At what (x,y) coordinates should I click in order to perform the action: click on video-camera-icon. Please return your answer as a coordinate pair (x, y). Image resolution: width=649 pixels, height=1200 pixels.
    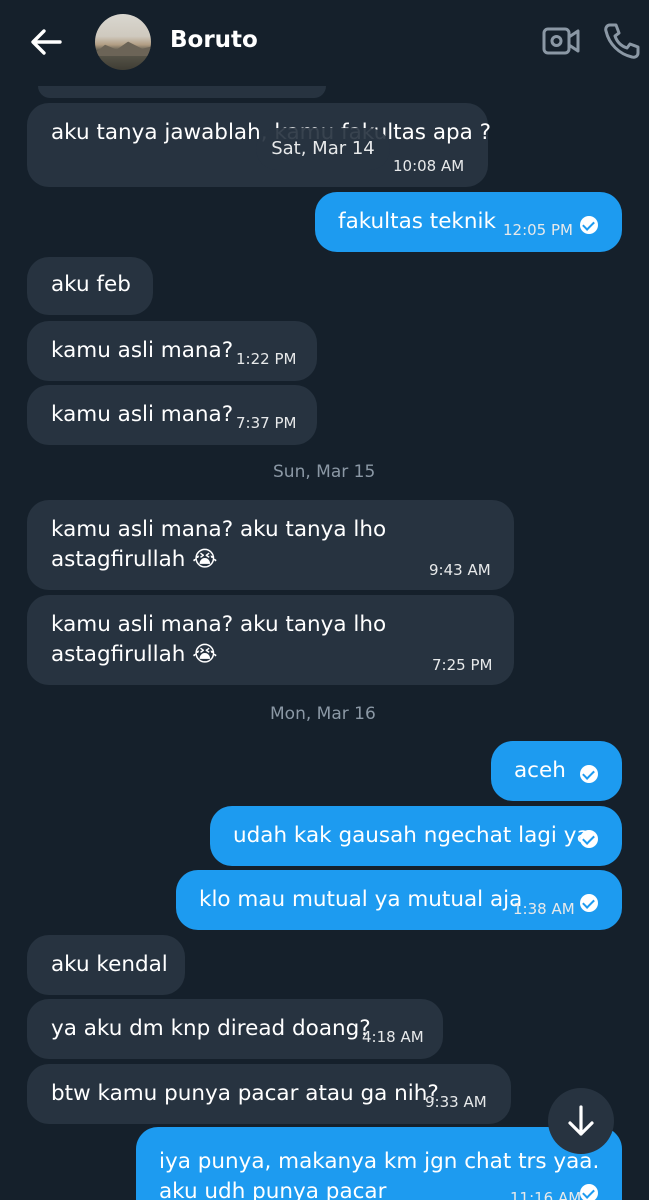
    Looking at the image, I should click on (561, 41).